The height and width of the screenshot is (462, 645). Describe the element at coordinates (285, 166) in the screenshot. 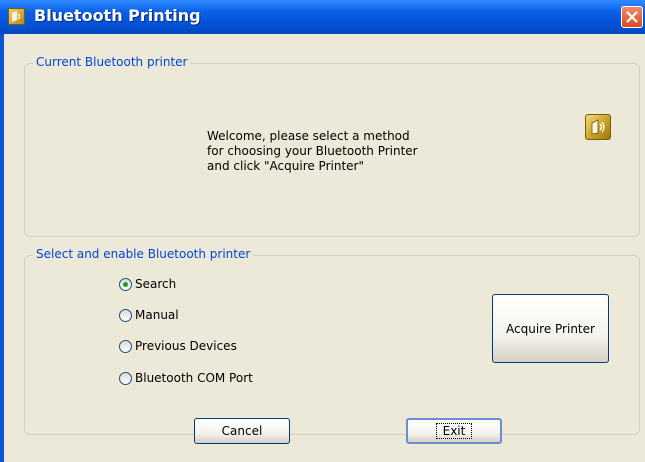

I see `welcome-line: and click "Acquire Printer"` at that location.